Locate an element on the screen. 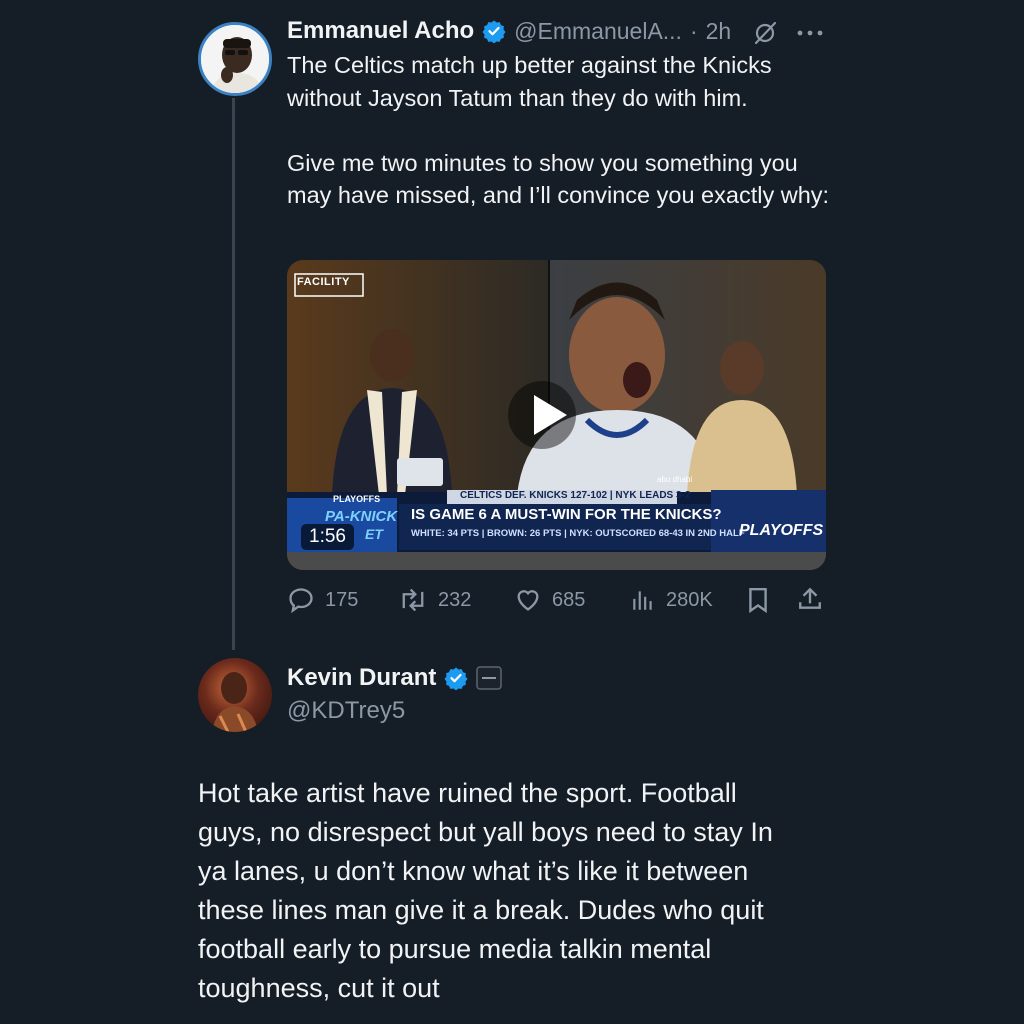 This screenshot has width=1024, height=1024. avatar-emmanuel-acho is located at coordinates (235, 59).